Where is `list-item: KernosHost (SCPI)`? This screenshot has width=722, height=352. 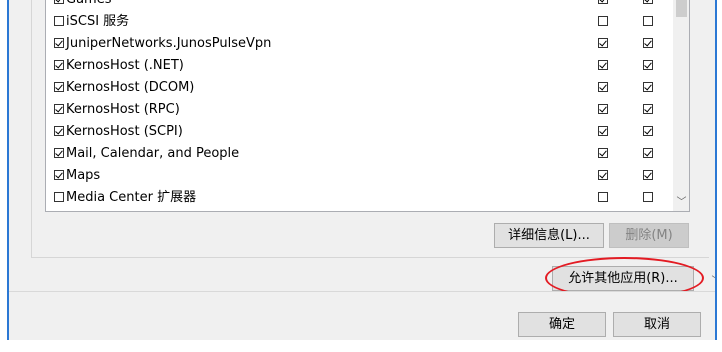
list-item: KernosHost (SCPI) is located at coordinates (359, 132).